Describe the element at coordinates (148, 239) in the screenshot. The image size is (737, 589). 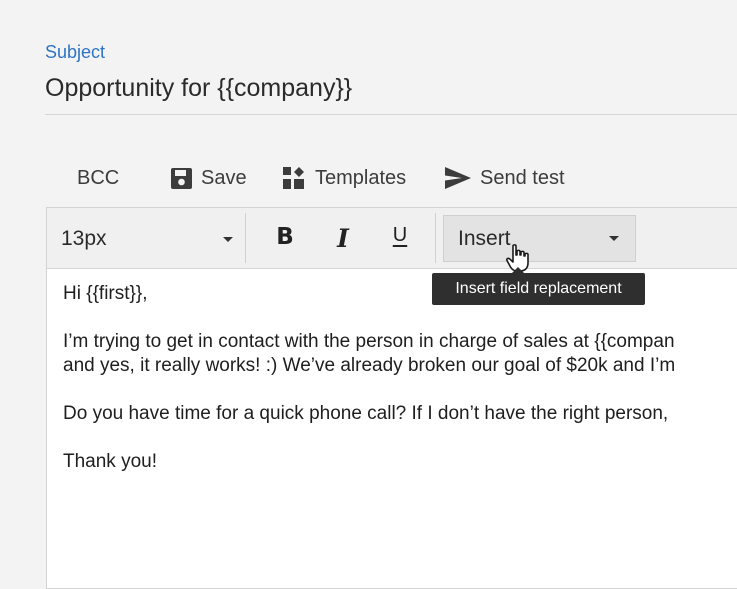
I see `font-size-select: 13px` at that location.